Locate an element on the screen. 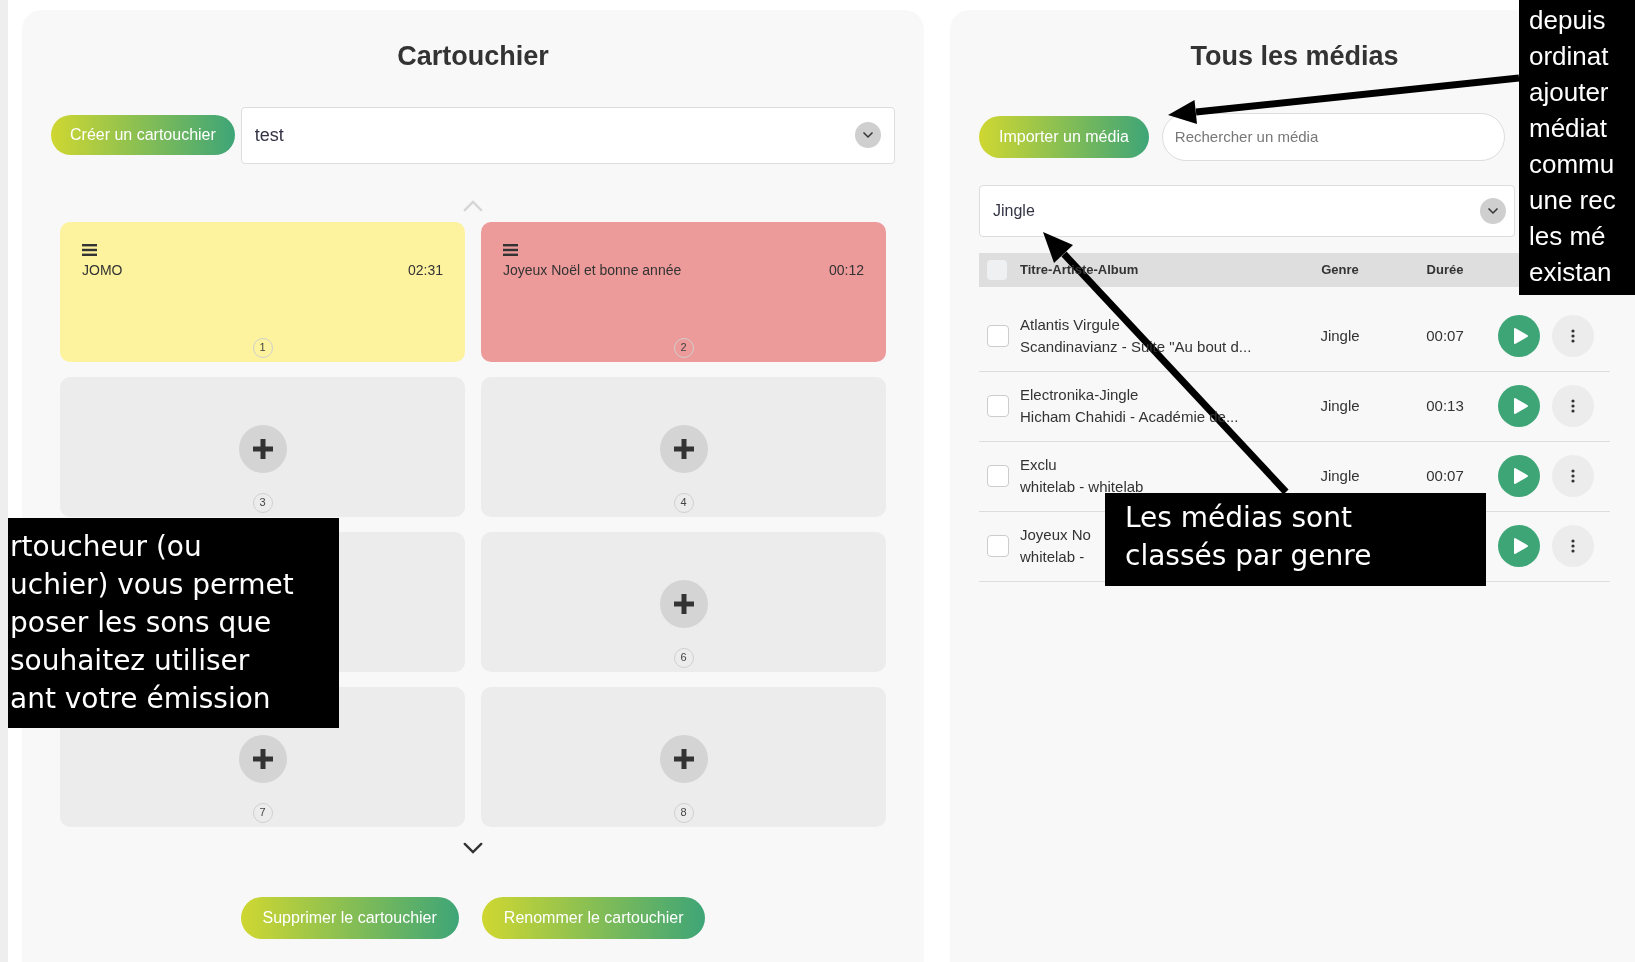 The image size is (1635, 962). panel-title: Cartouchier is located at coordinates (473, 56).